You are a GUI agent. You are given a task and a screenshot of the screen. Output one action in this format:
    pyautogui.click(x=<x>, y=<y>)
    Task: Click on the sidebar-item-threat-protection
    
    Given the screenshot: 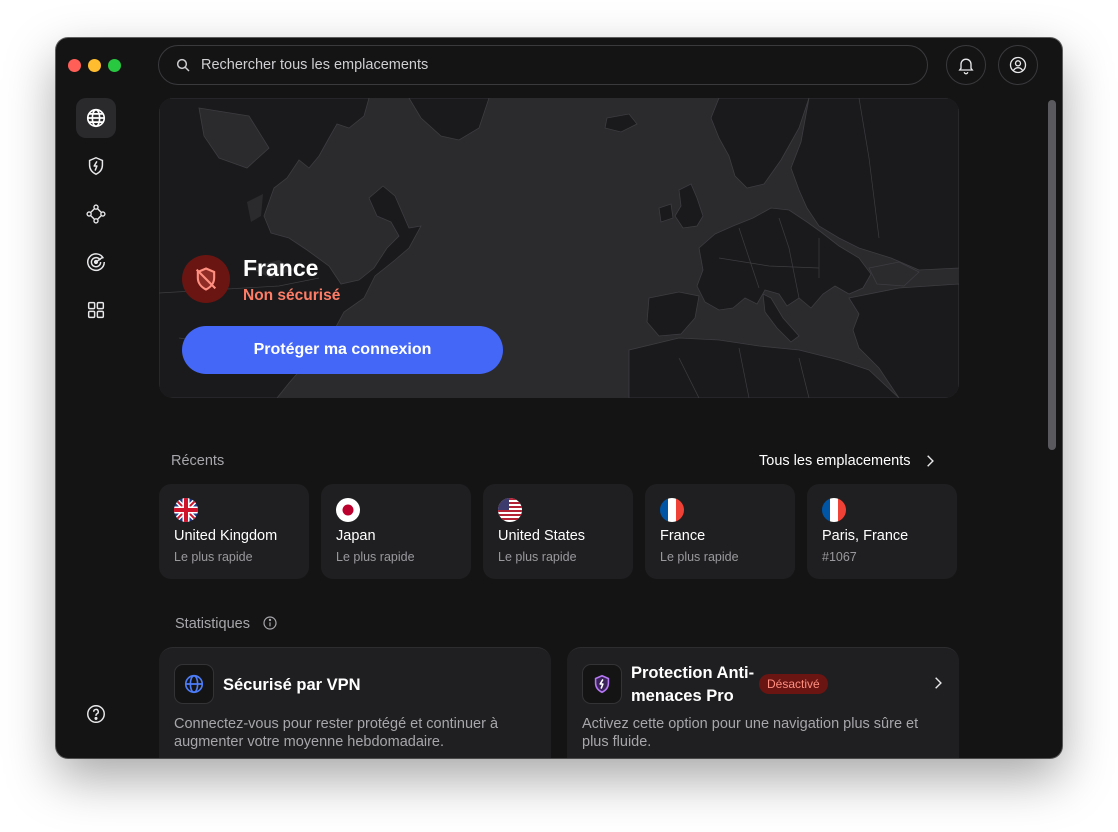 What is the action you would take?
    pyautogui.click(x=96, y=166)
    